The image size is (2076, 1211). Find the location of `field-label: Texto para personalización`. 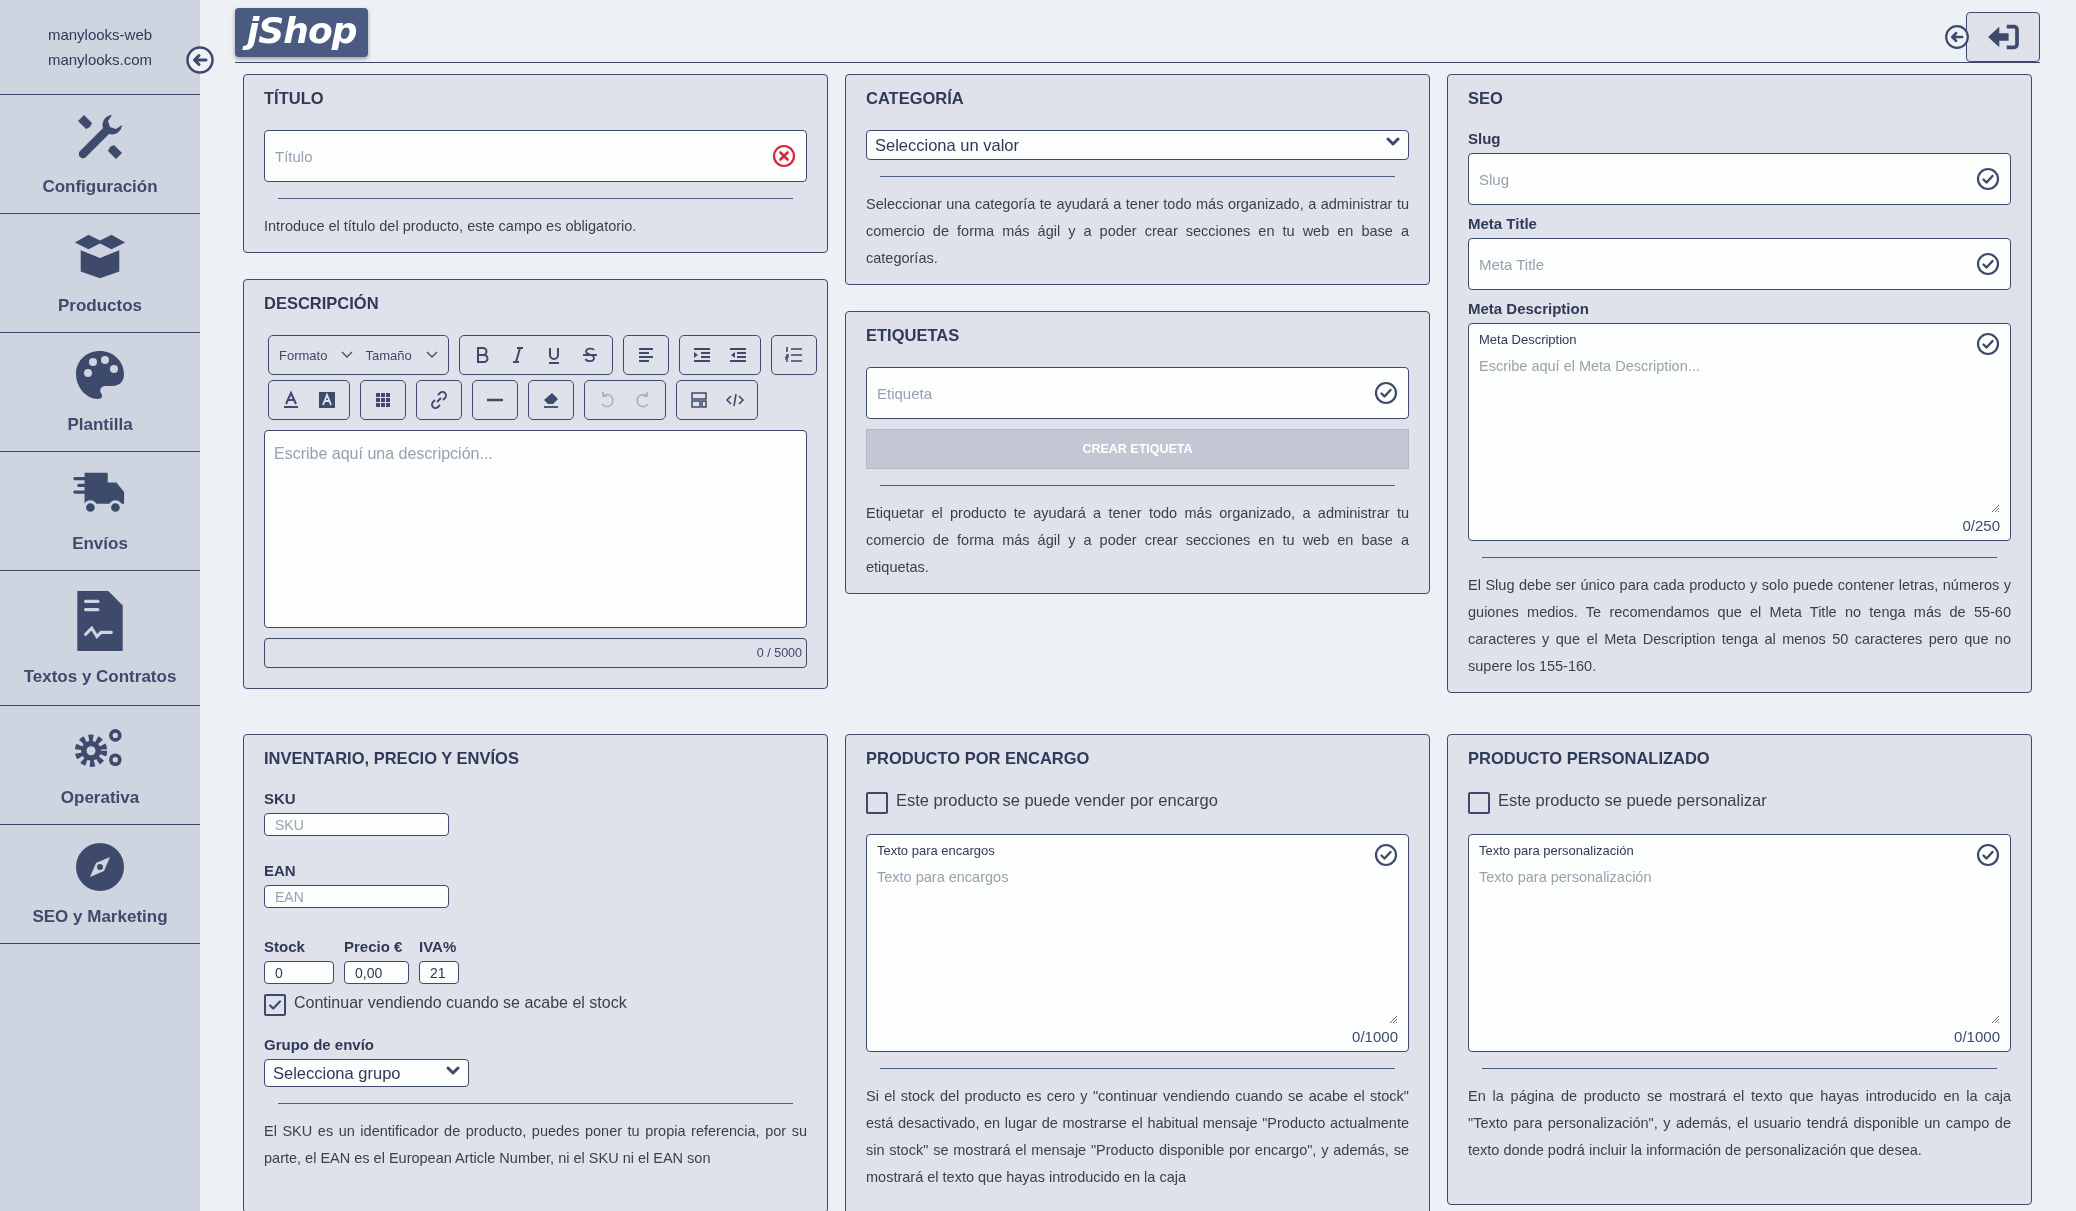

field-label: Texto para personalización is located at coordinates (1556, 850).